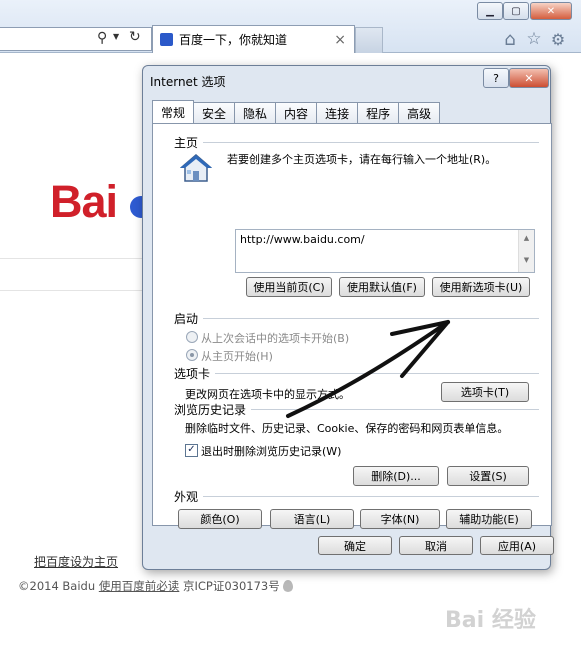 The height and width of the screenshot is (664, 581). I want to click on homepage-url-field: http://www.baidu.com/ ▲ ▼, so click(385, 251).